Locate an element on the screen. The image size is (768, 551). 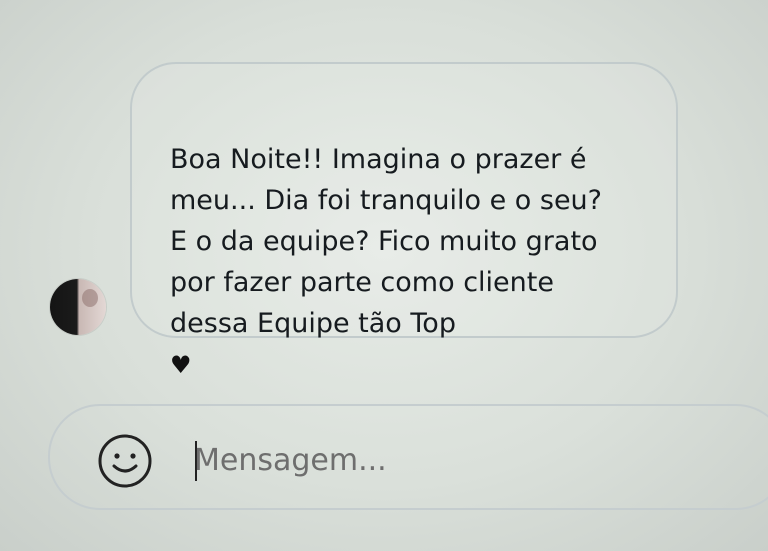
avatar is located at coordinates (78, 307).